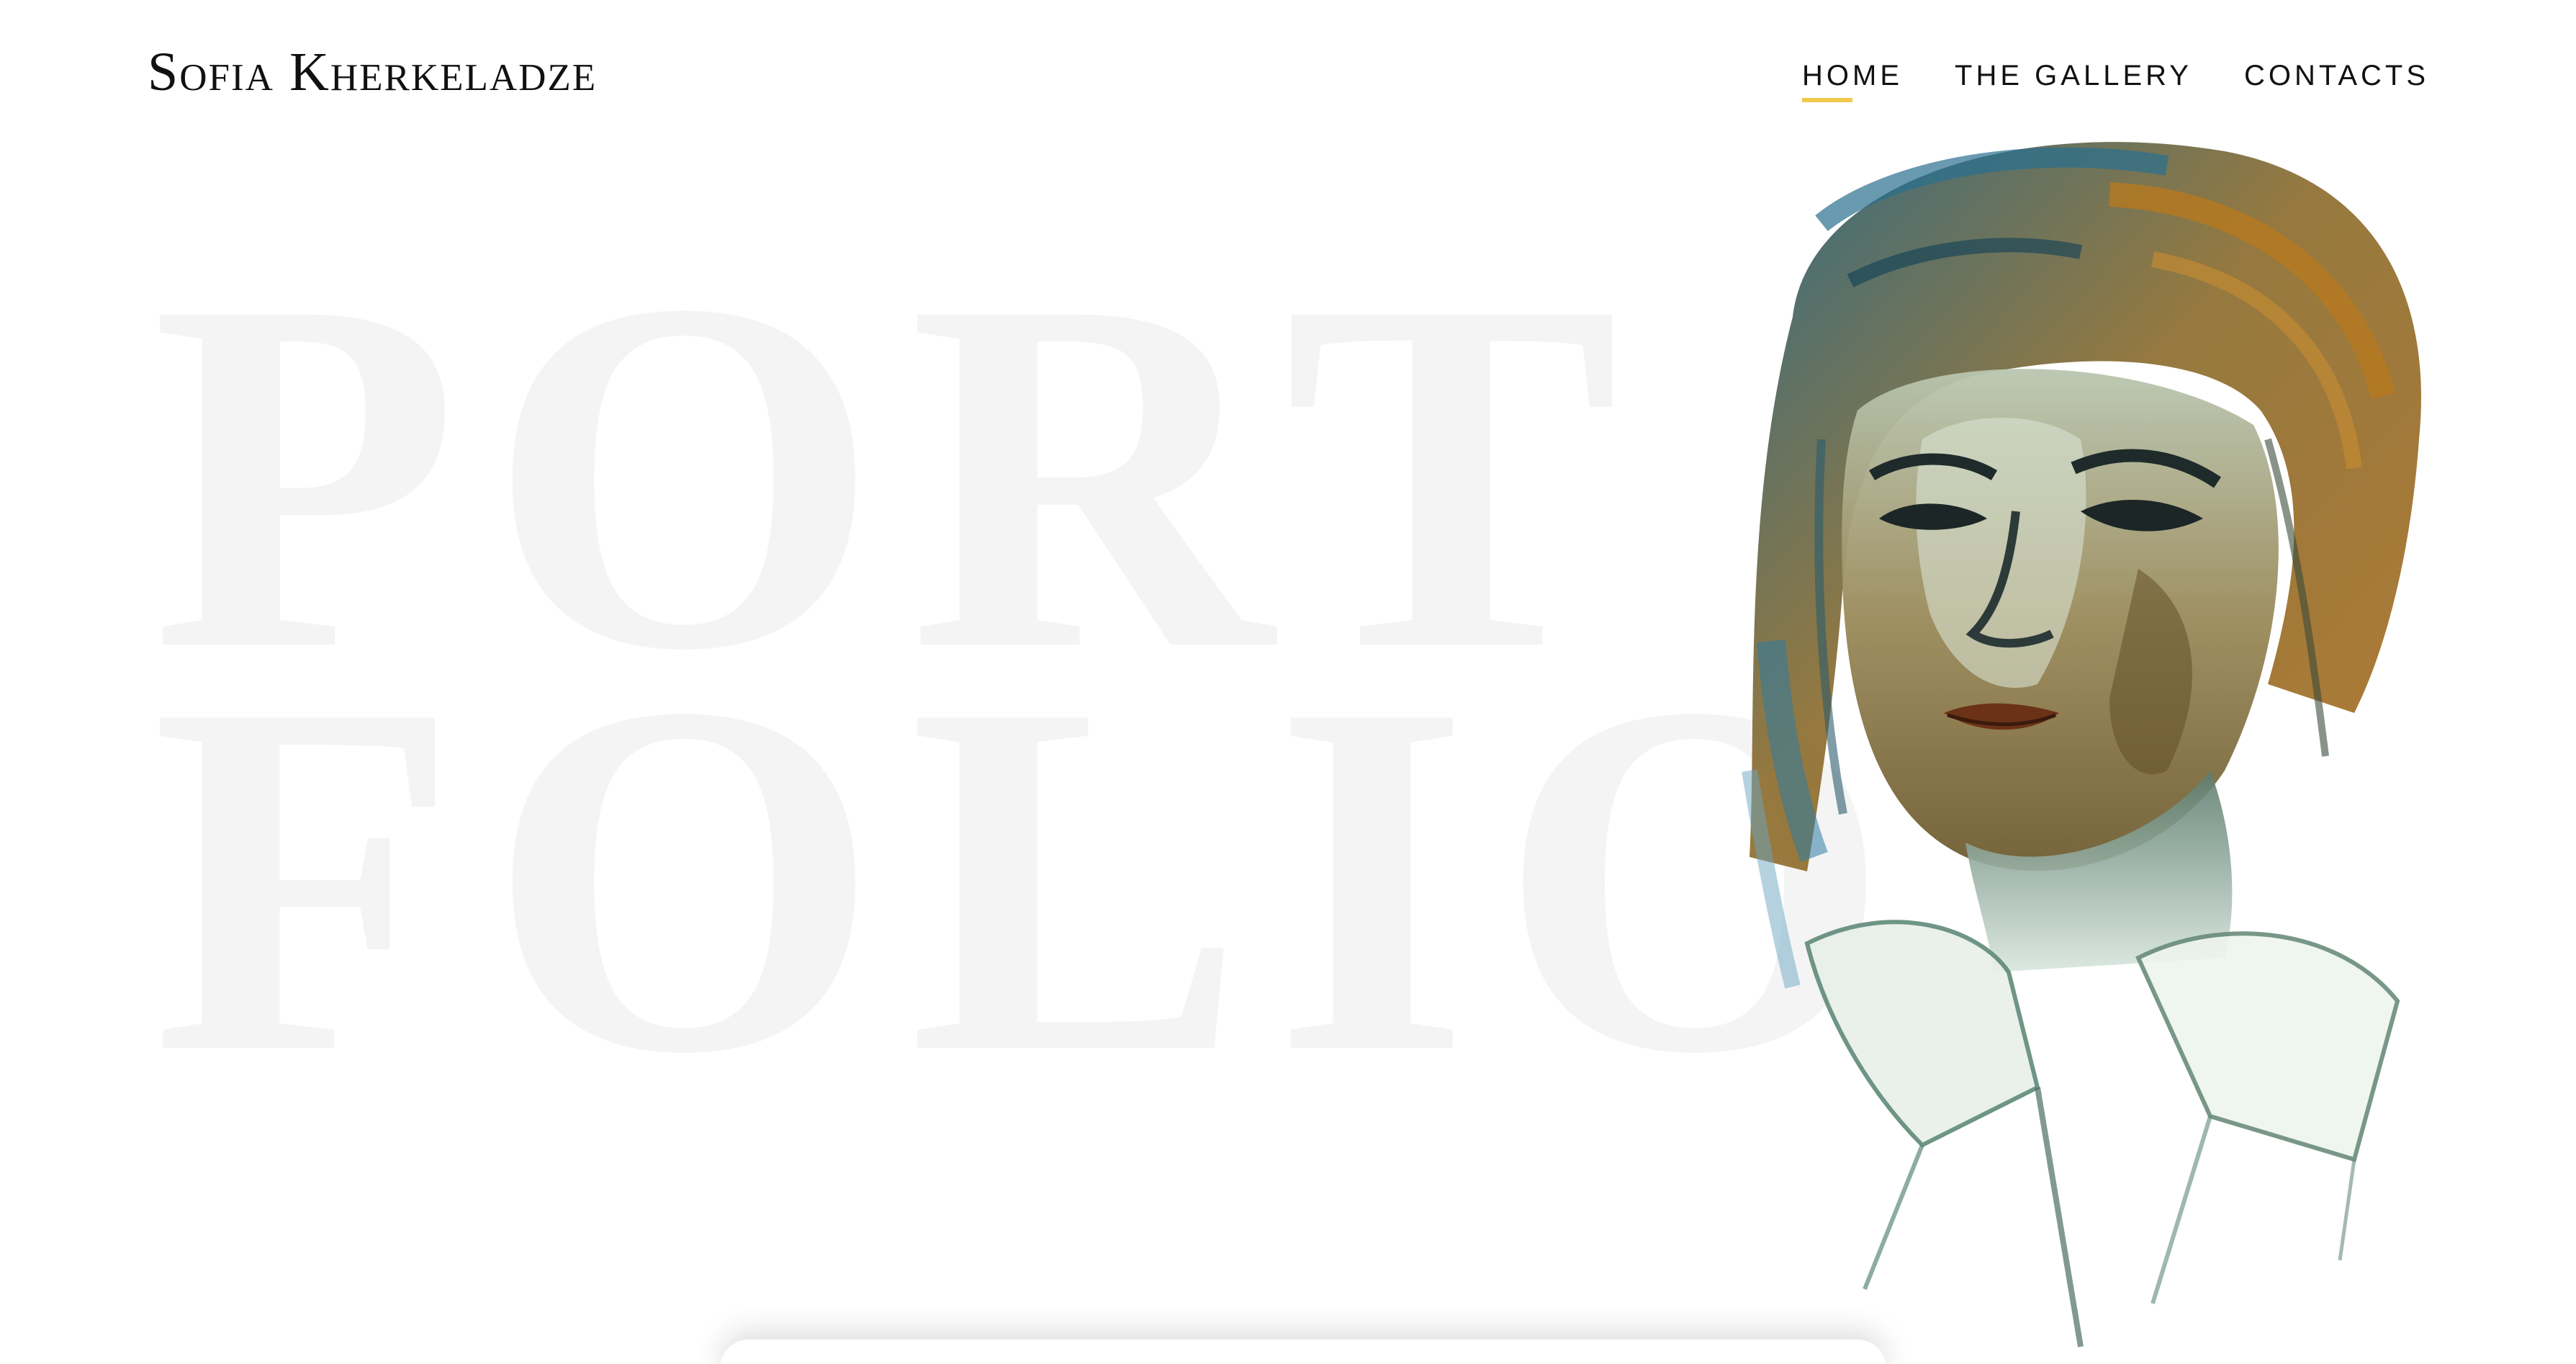 The image size is (2576, 1364). I want to click on nav-gallery-label: THE GALLERY, so click(2073, 75).